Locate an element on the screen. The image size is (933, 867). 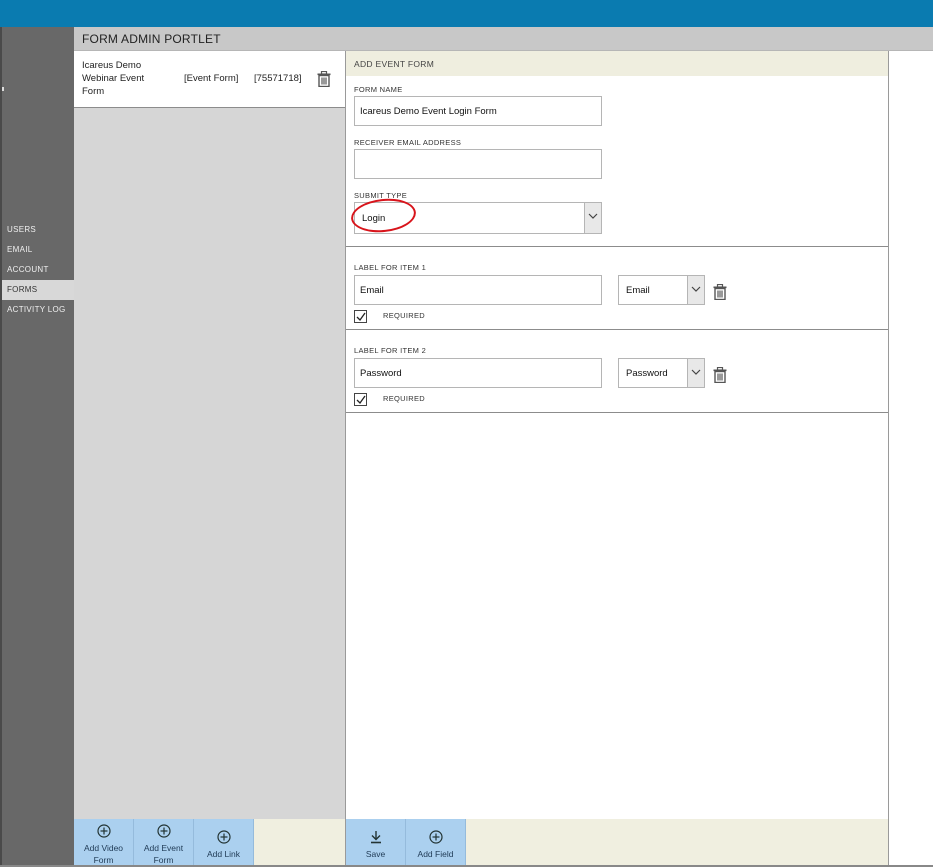
sidebar-item-account: ACCOUNT is located at coordinates (39, 270).